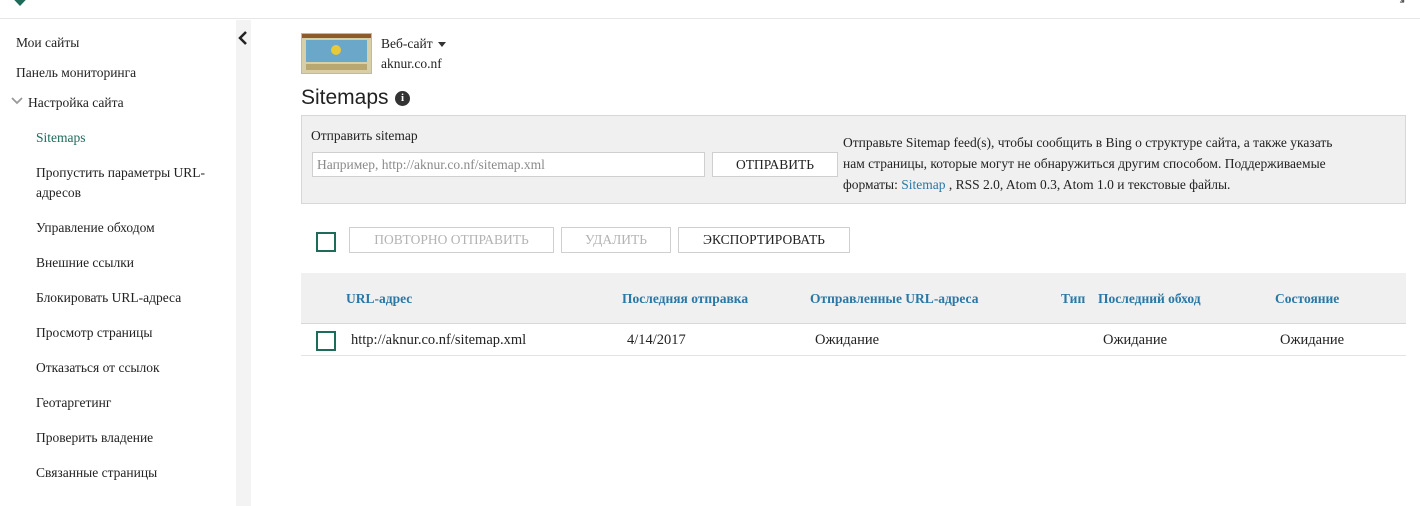  Describe the element at coordinates (685, 299) in the screenshot. I see `column-header-last-submitted: Последняя отправка` at that location.